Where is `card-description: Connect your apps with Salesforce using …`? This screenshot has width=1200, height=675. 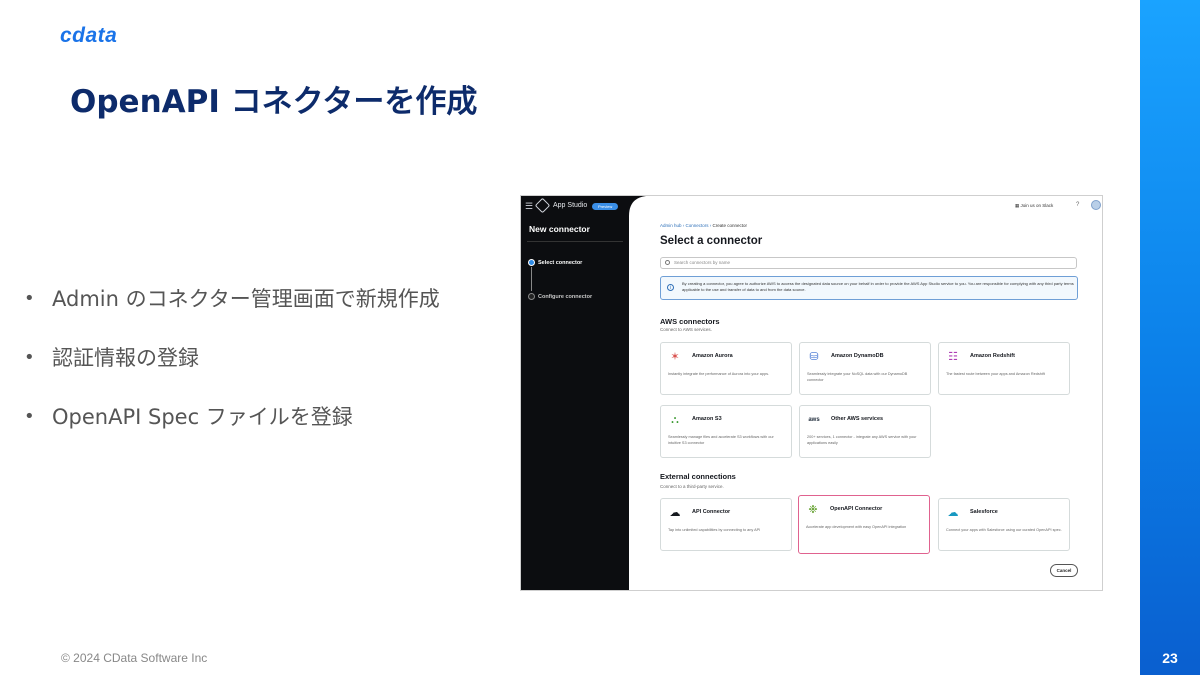
card-description: Connect your apps with Salesforce using … is located at coordinates (1004, 530).